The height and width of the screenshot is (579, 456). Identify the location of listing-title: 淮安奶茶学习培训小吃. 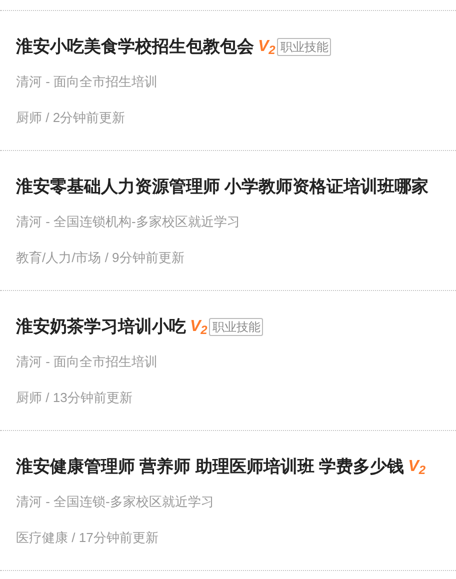
(101, 327).